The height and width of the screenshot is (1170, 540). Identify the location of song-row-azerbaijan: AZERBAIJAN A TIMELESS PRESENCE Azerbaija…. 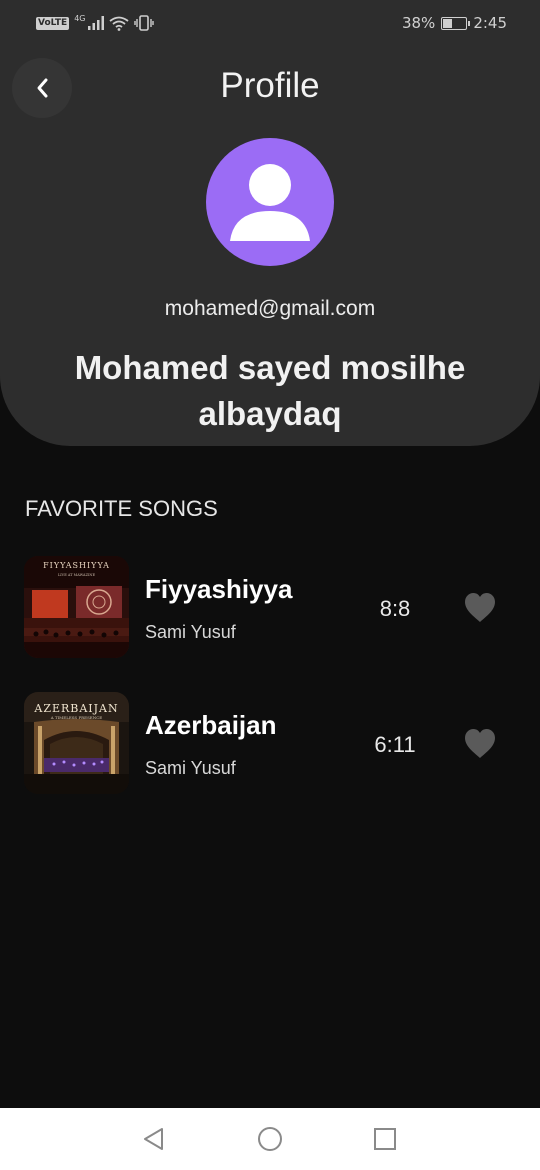
(270, 743).